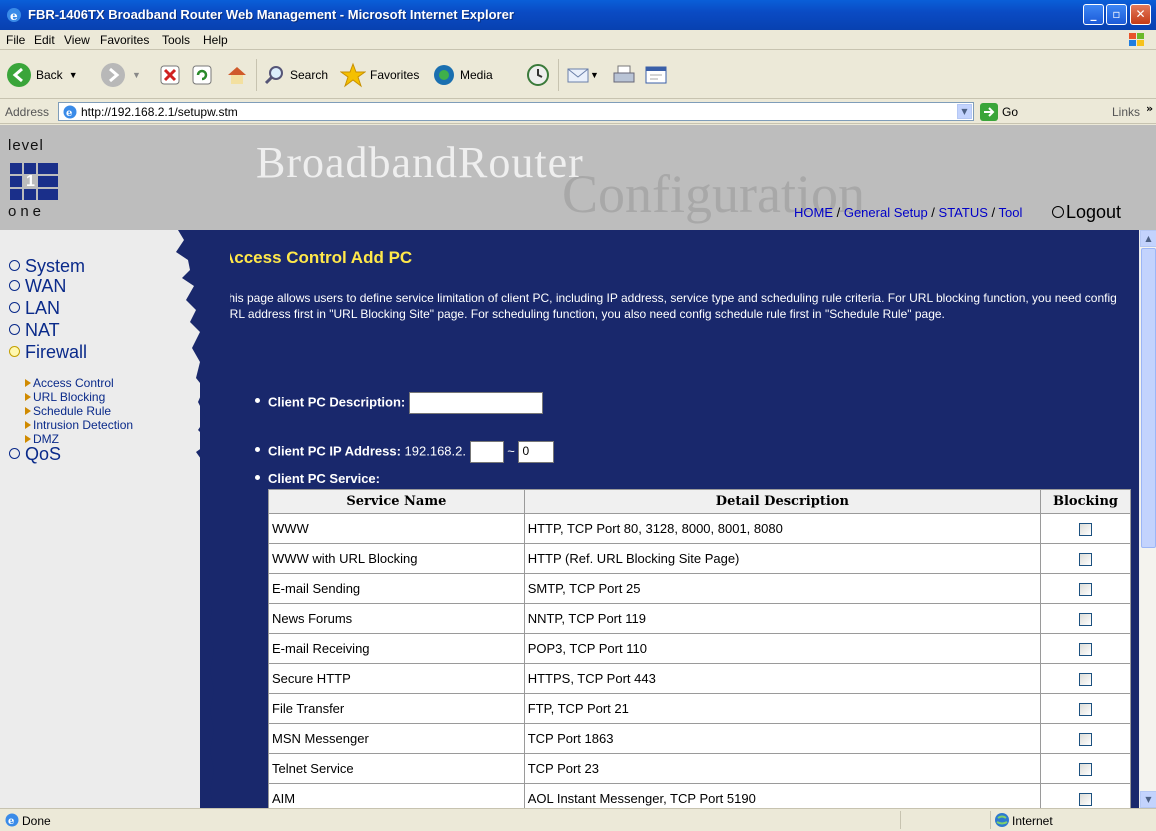 The image size is (1156, 831). I want to click on table-row: MSN Messenger TCP Port 1863, so click(699, 738).